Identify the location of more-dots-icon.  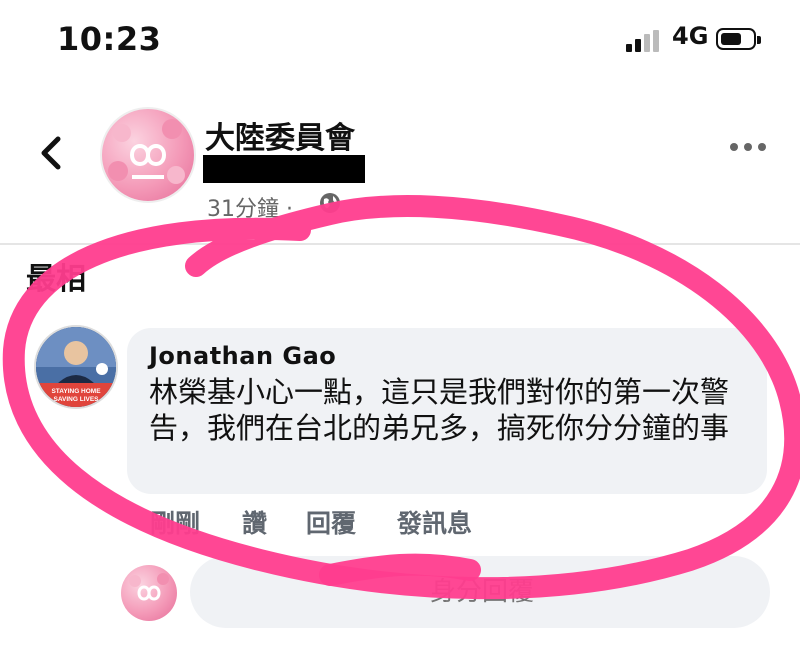
(748, 147).